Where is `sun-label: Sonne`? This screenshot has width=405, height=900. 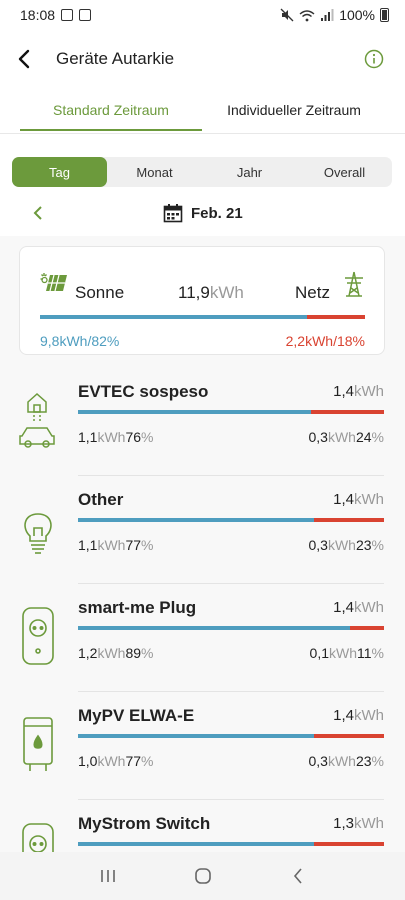 sun-label: Sonne is located at coordinates (100, 292).